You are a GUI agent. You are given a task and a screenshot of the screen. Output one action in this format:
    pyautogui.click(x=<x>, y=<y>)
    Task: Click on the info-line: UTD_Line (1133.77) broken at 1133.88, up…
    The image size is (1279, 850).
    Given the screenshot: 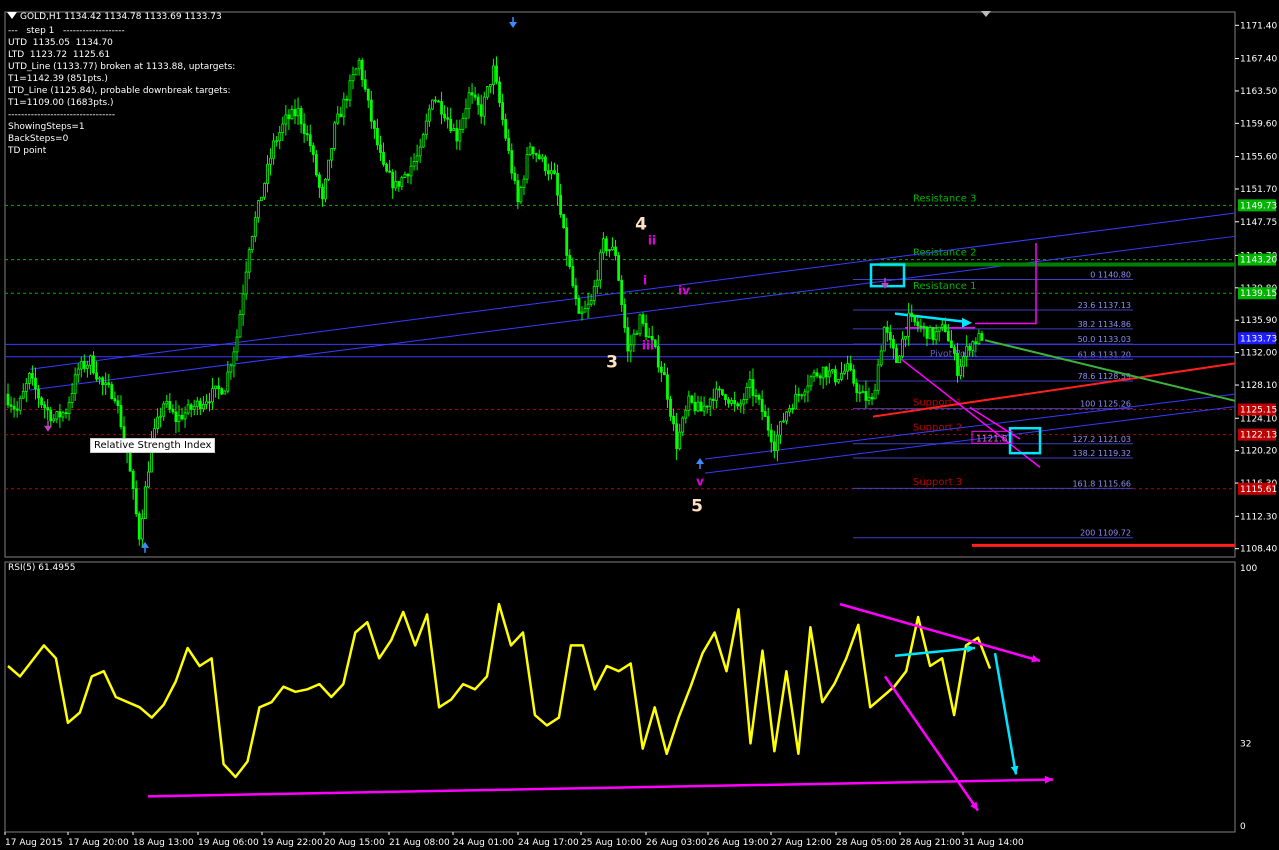 What is the action you would take?
    pyautogui.click(x=122, y=67)
    